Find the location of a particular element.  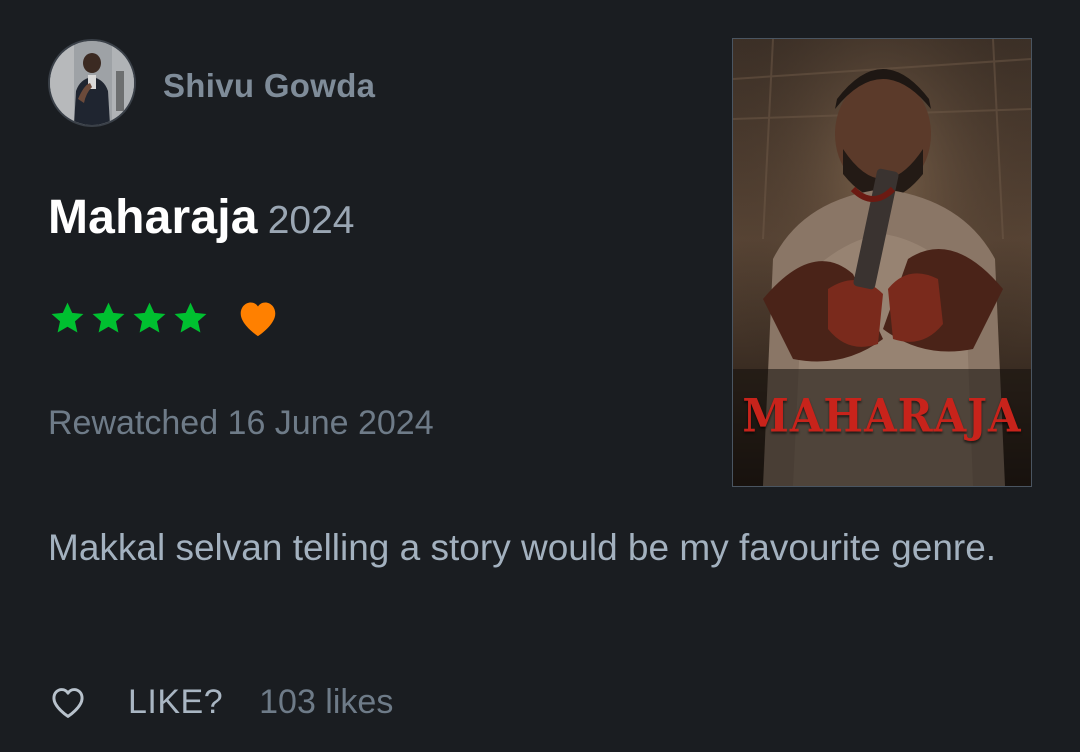

film-heading: Maharaja 2024 is located at coordinates (201, 223).